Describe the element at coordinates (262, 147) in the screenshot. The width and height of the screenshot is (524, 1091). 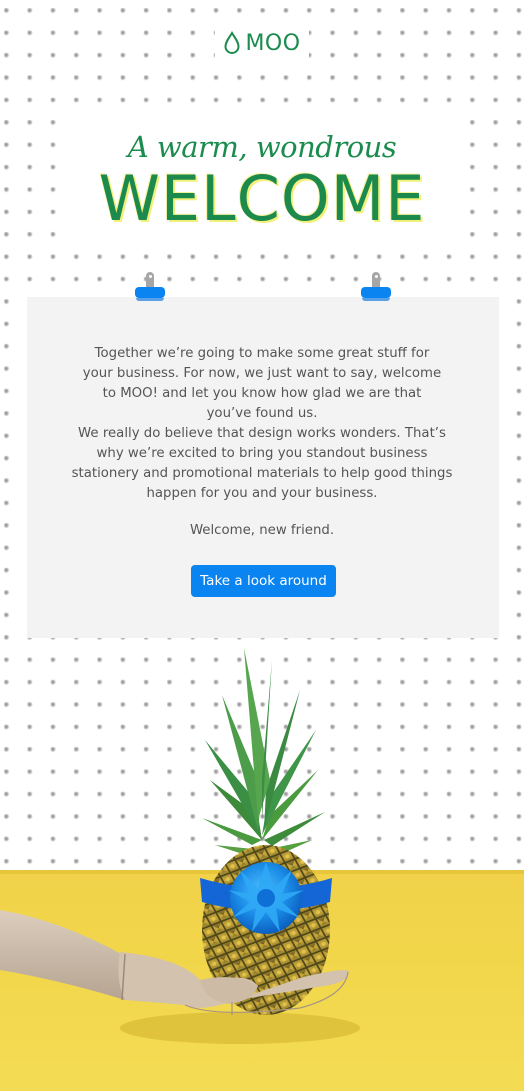
I see `hero-script-line: A warm, wondrous` at that location.